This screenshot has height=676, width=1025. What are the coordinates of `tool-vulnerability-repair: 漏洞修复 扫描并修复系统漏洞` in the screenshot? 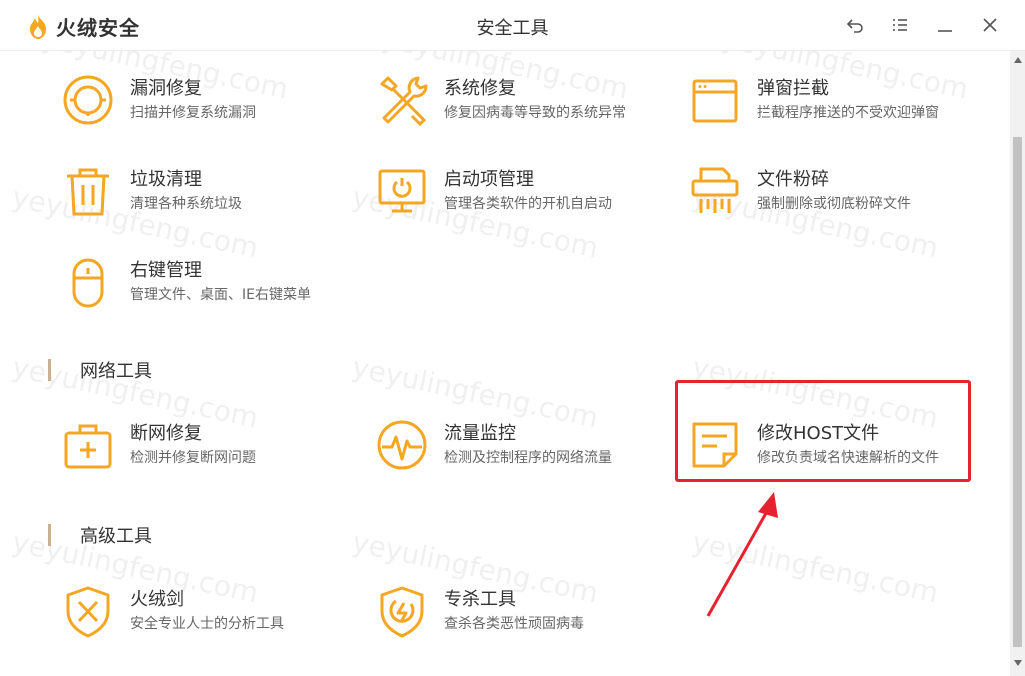 It's located at (207, 104).